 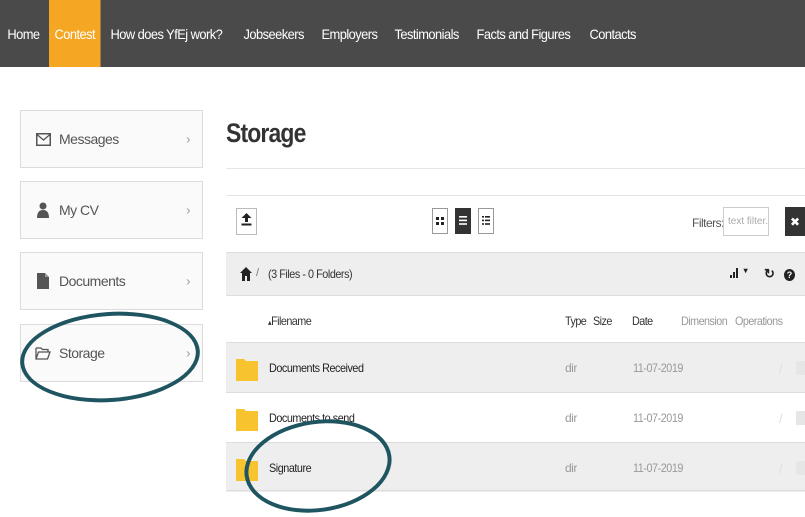 I want to click on upload-icon, so click(x=246, y=221).